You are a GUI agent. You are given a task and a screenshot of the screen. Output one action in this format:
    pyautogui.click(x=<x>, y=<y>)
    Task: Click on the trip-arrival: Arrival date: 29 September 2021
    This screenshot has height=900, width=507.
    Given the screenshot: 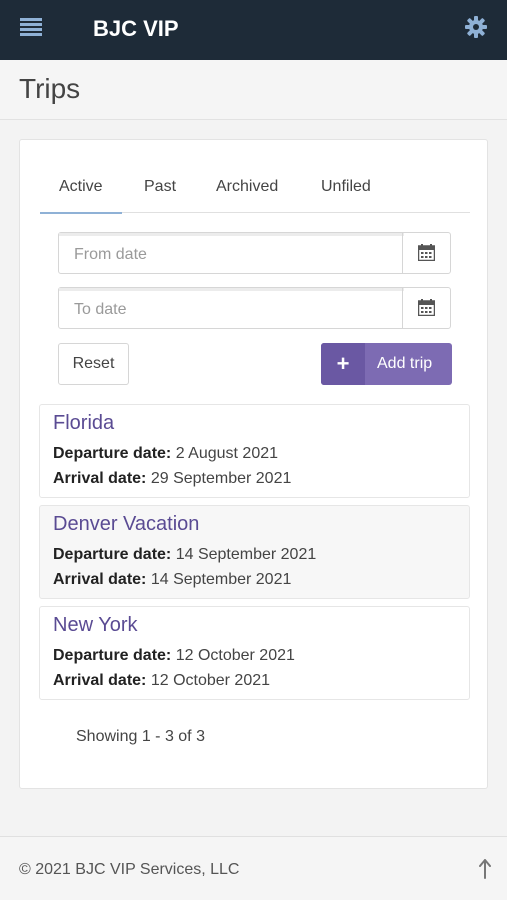 What is the action you would take?
    pyautogui.click(x=172, y=479)
    